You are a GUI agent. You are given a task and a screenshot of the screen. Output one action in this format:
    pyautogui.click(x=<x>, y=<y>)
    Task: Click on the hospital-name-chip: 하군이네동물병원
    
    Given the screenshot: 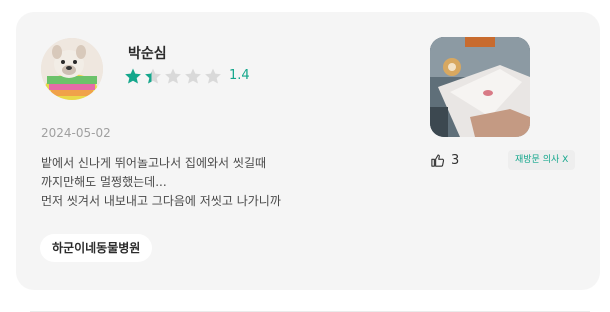 What is the action you would take?
    pyautogui.click(x=96, y=248)
    